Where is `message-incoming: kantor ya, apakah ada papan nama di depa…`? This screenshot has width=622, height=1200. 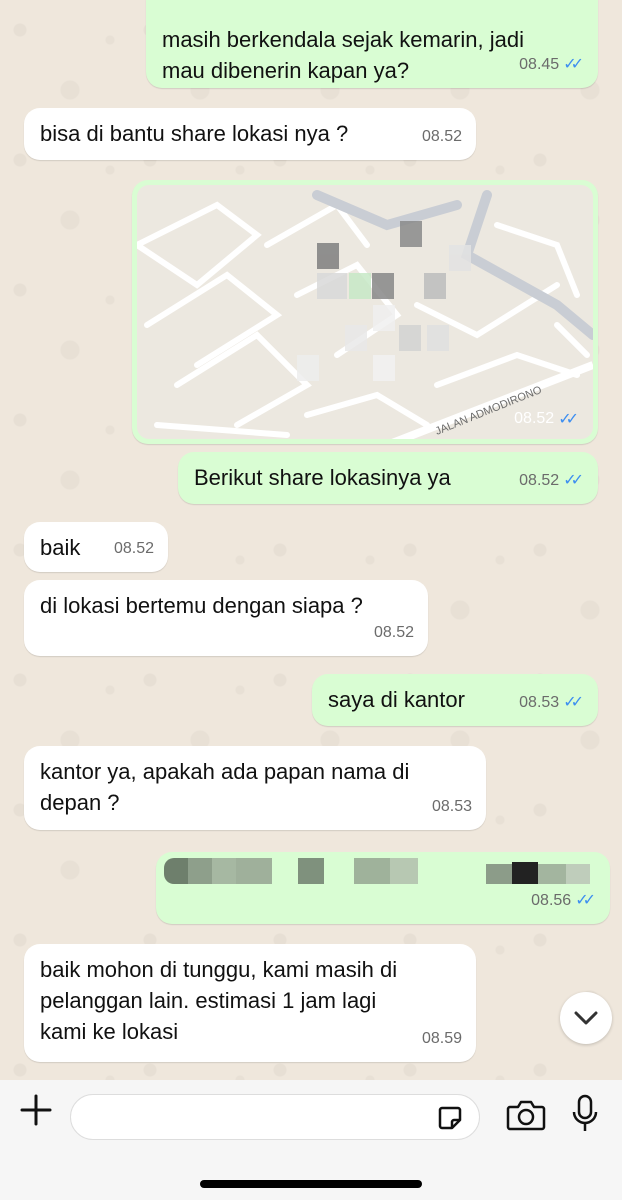
message-incoming: kantor ya, apakah ada papan nama di depa… is located at coordinates (255, 788).